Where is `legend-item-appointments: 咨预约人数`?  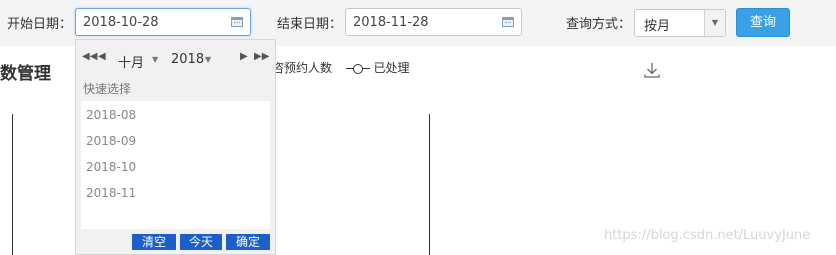 legend-item-appointments: 咨预约人数 is located at coordinates (302, 68).